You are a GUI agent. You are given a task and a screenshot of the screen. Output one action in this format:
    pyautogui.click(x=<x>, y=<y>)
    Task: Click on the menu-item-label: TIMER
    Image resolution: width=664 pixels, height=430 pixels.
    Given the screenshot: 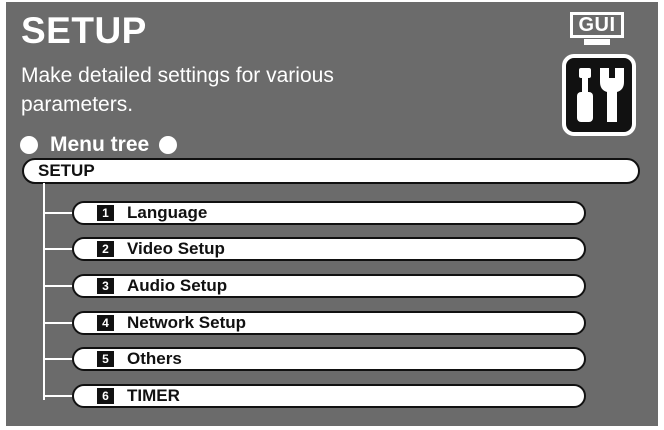 What is the action you would take?
    pyautogui.click(x=153, y=395)
    